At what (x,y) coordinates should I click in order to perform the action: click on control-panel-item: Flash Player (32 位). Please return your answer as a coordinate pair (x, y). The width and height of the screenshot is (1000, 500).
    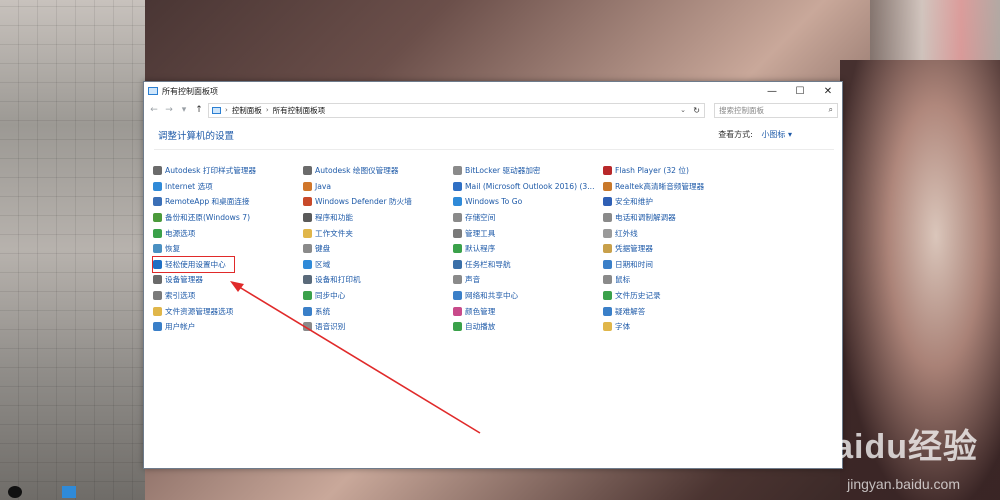
    Looking at the image, I should click on (678, 171).